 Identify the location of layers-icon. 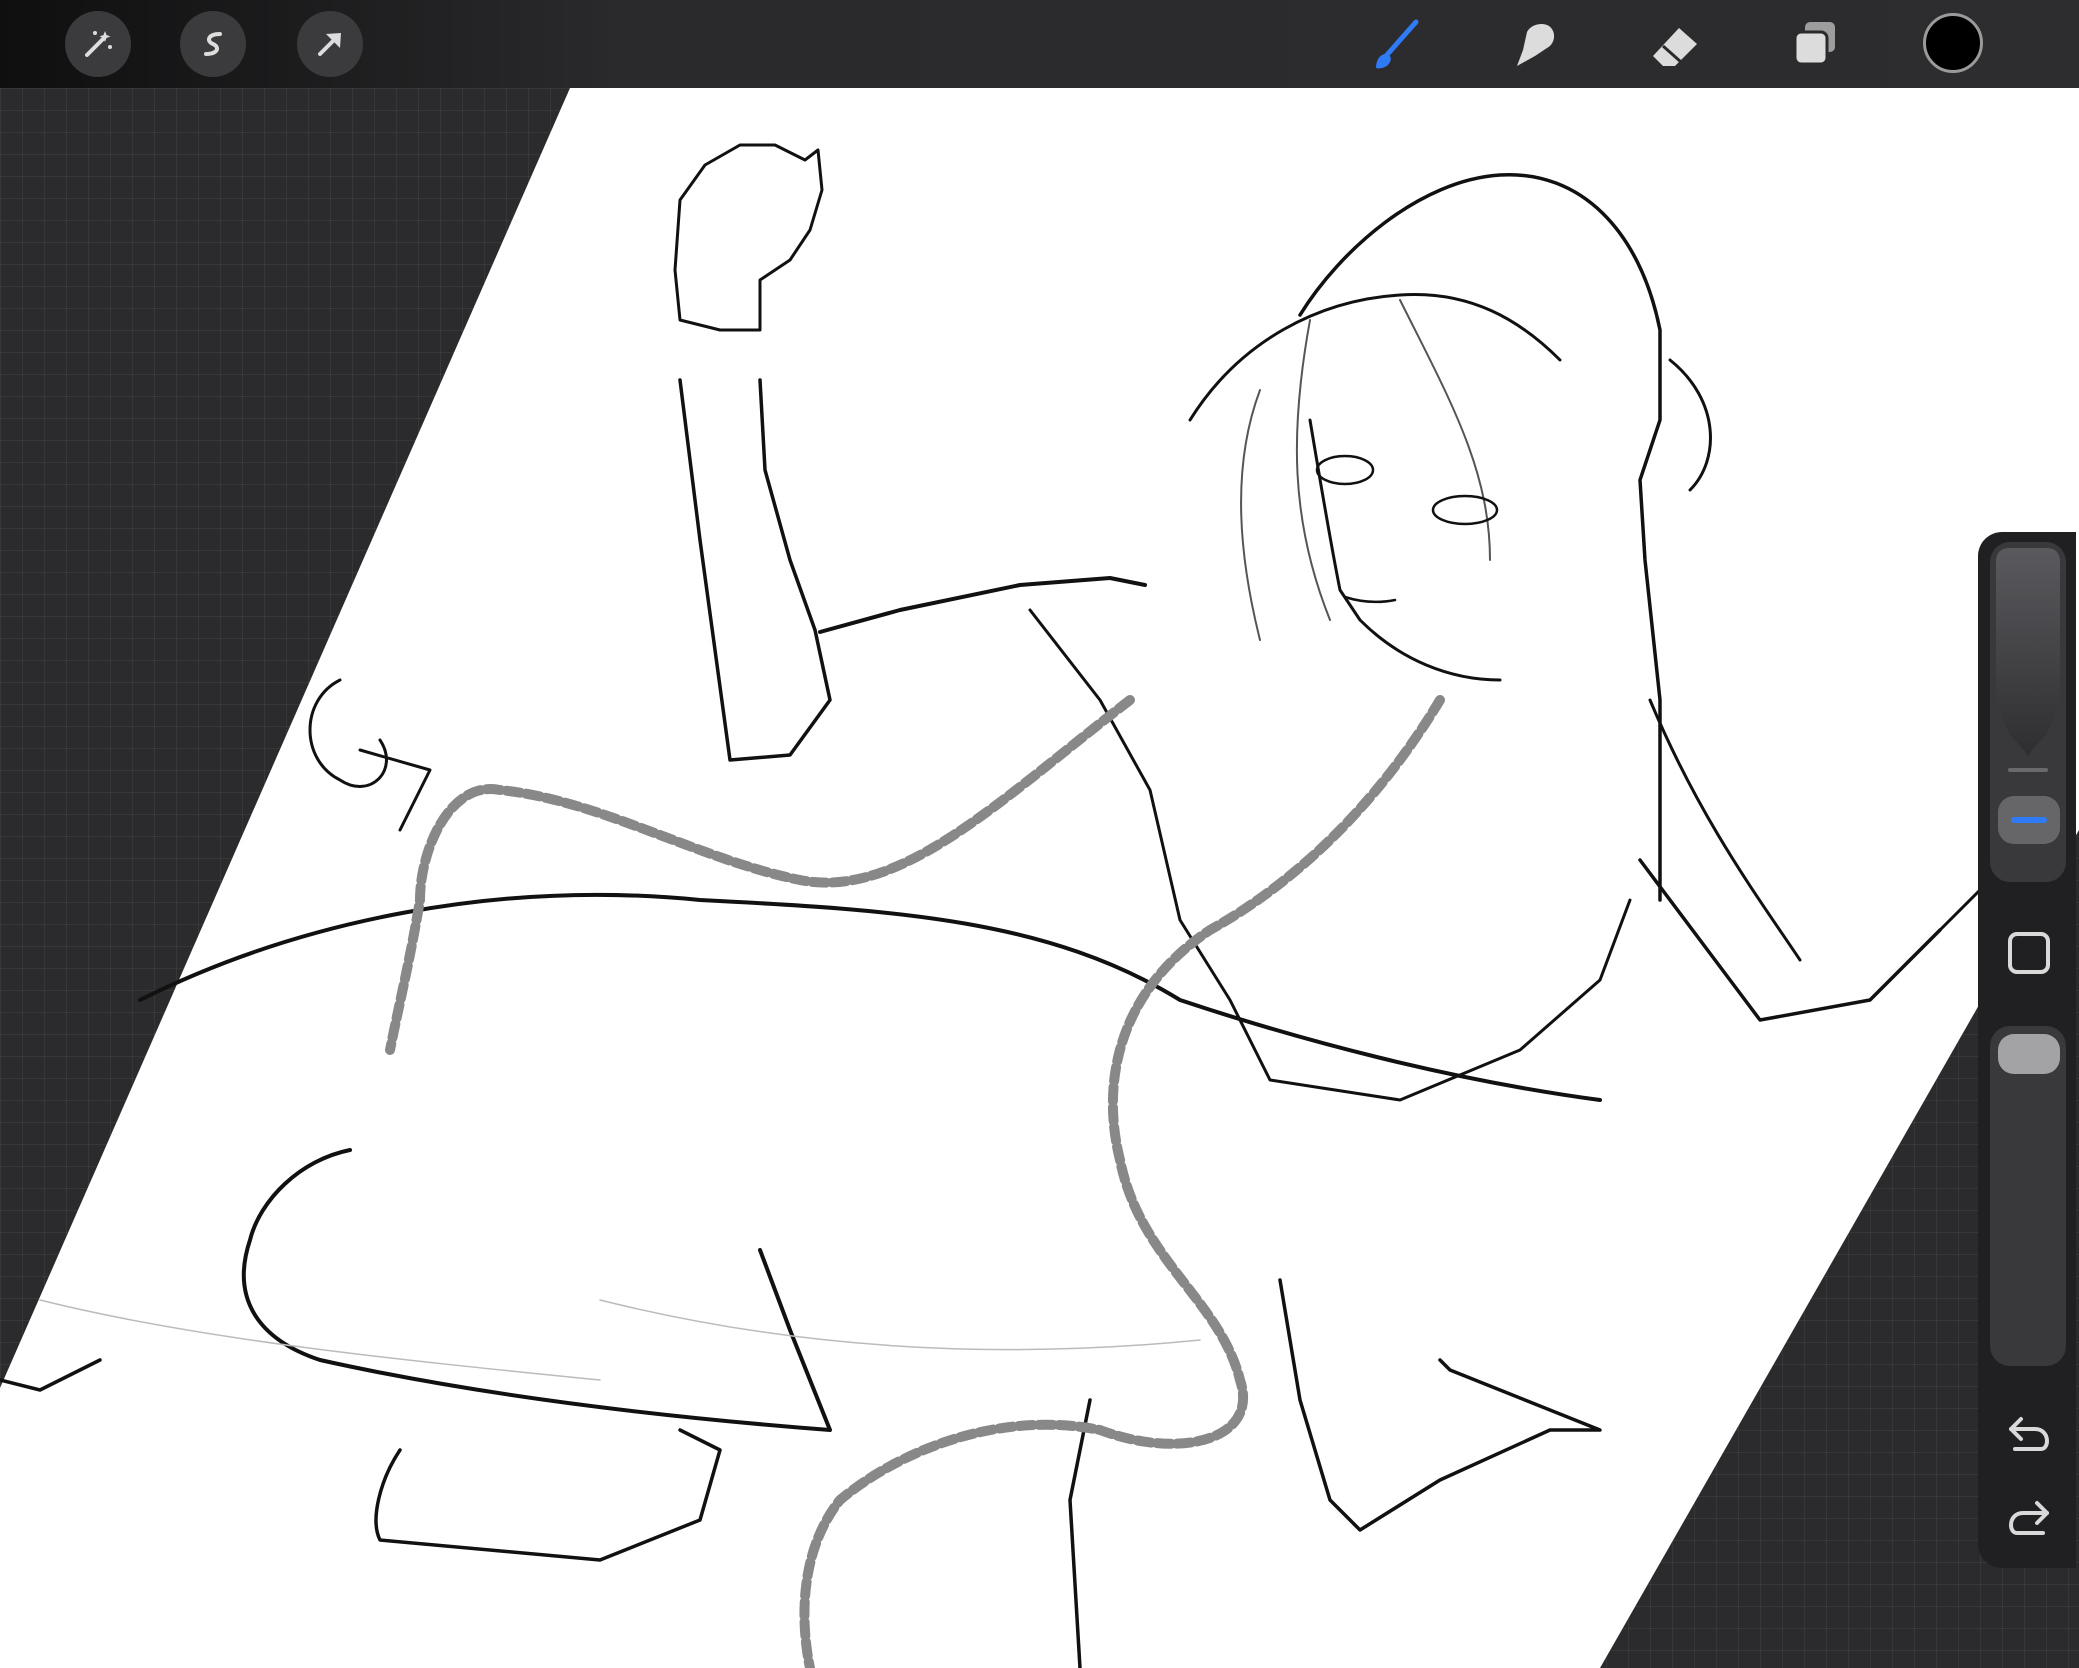
(1814, 44).